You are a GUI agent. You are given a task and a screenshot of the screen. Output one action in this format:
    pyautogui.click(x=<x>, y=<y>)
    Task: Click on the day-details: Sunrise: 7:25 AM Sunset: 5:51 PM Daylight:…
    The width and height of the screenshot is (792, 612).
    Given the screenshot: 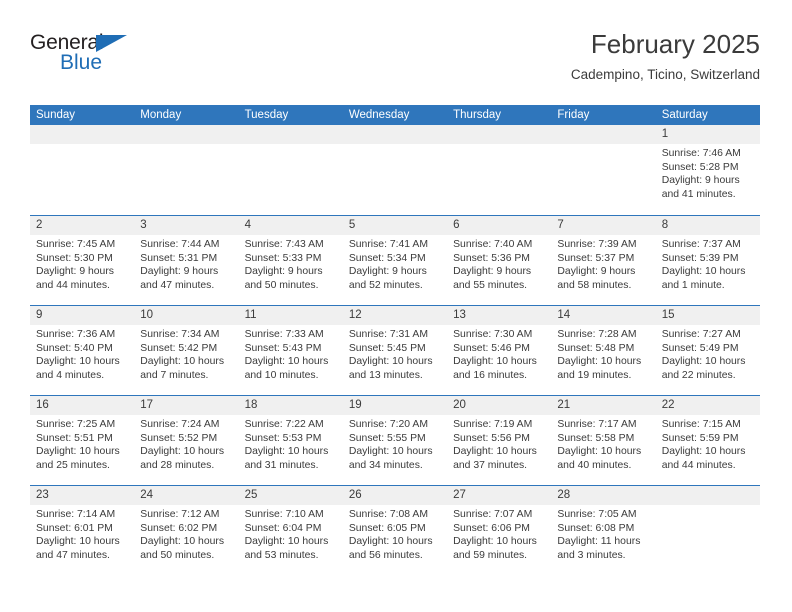 What is the action you would take?
    pyautogui.click(x=82, y=443)
    